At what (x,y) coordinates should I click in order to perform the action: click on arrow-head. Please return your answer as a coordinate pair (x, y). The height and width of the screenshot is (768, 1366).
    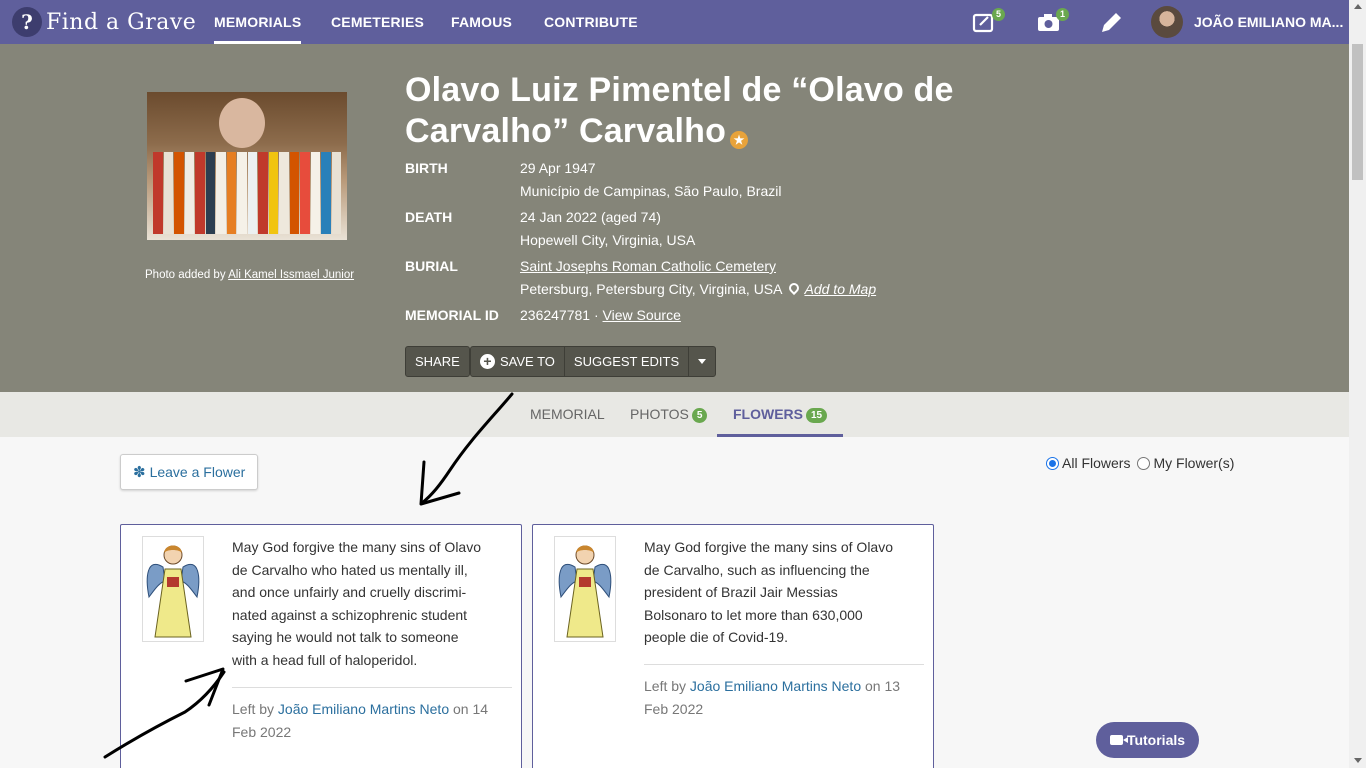
    Looking at the image, I should click on (440, 483).